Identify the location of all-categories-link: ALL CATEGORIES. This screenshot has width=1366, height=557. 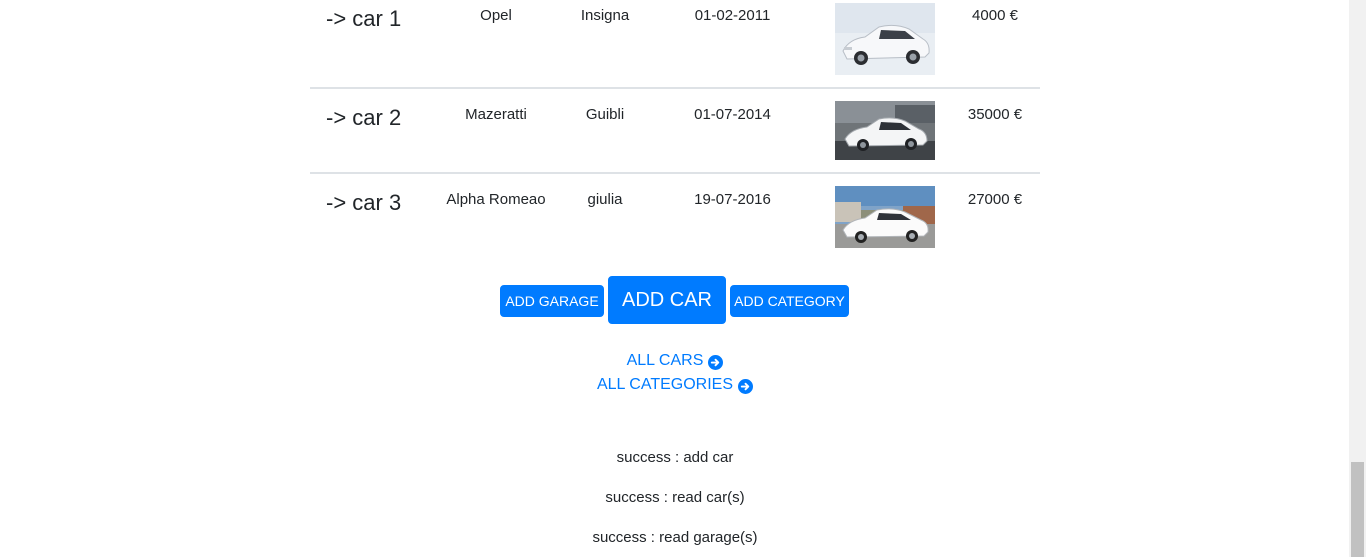
(675, 385).